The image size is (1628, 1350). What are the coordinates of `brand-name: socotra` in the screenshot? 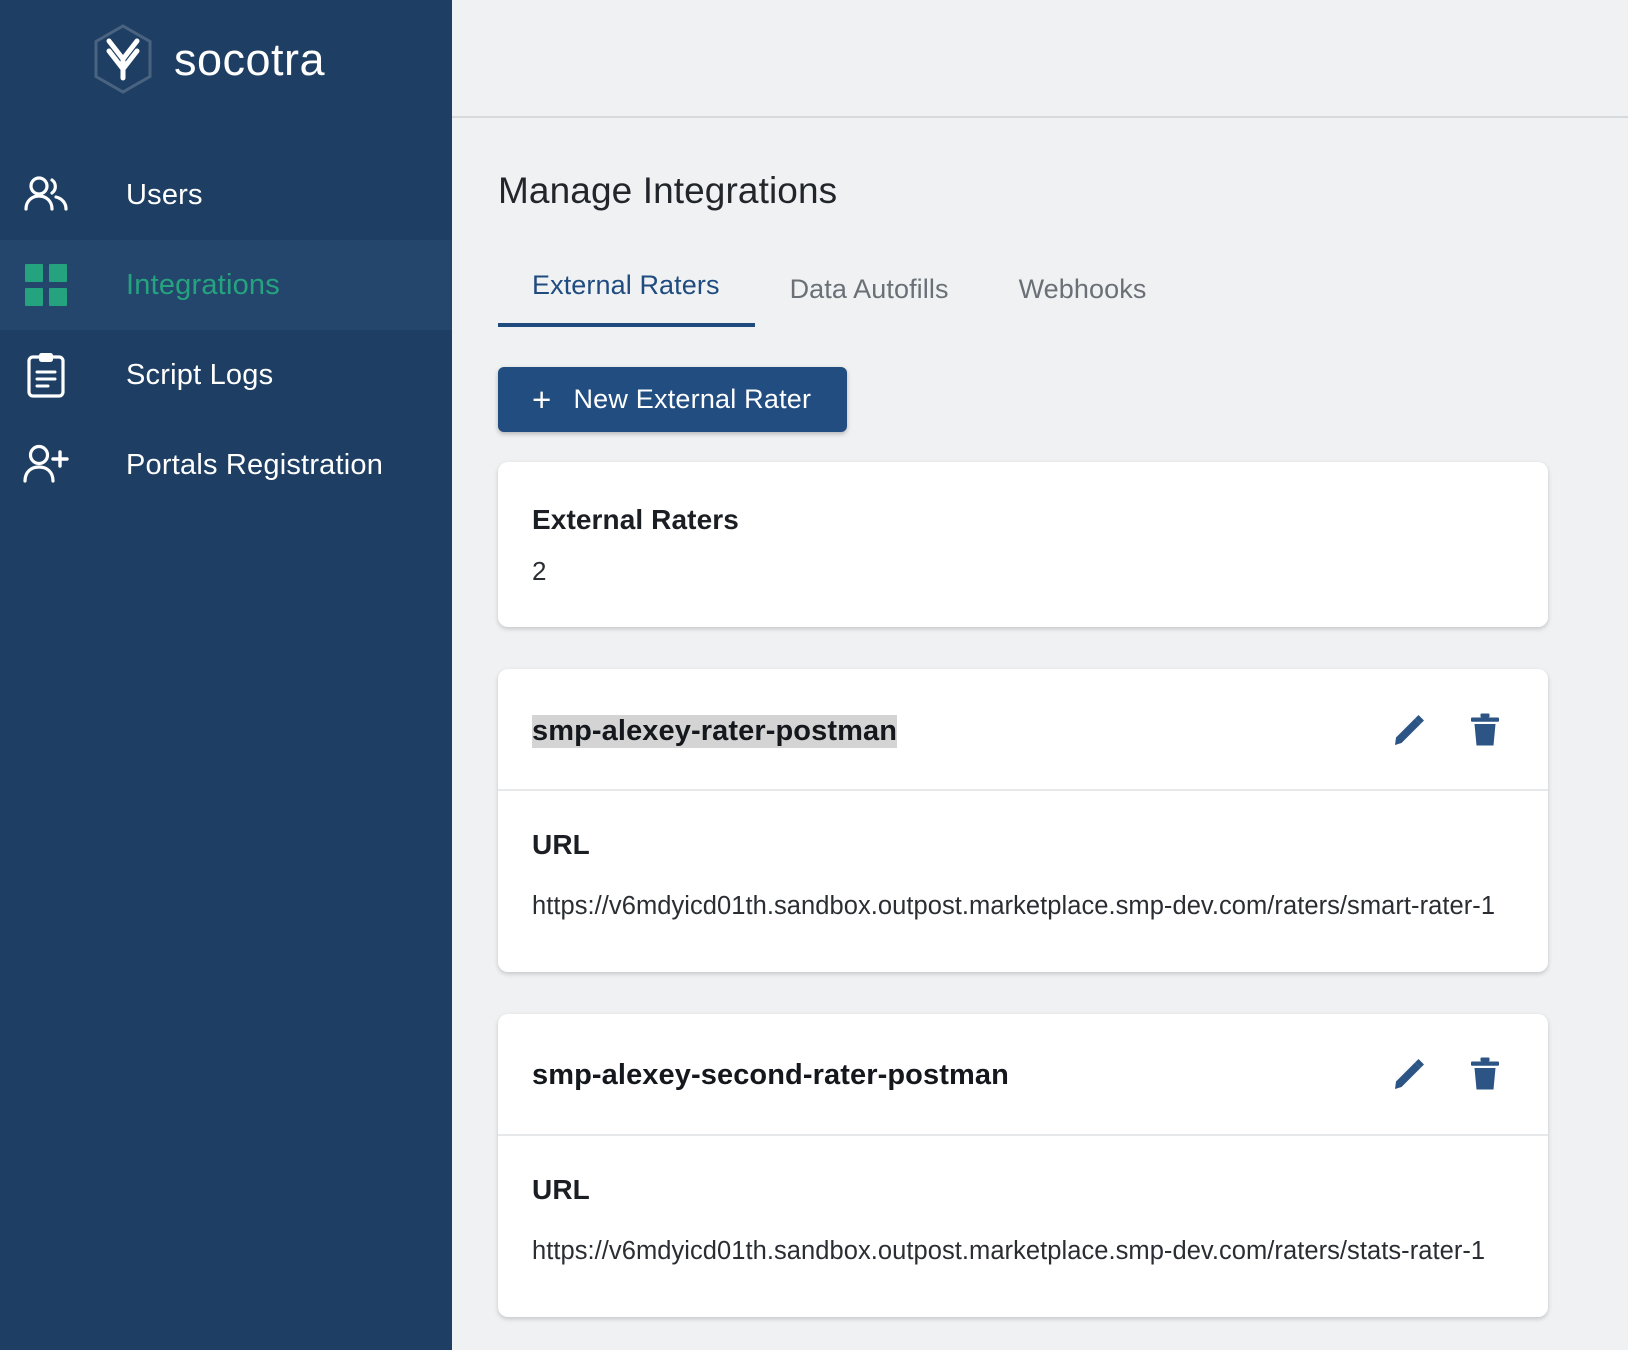 It's located at (250, 59).